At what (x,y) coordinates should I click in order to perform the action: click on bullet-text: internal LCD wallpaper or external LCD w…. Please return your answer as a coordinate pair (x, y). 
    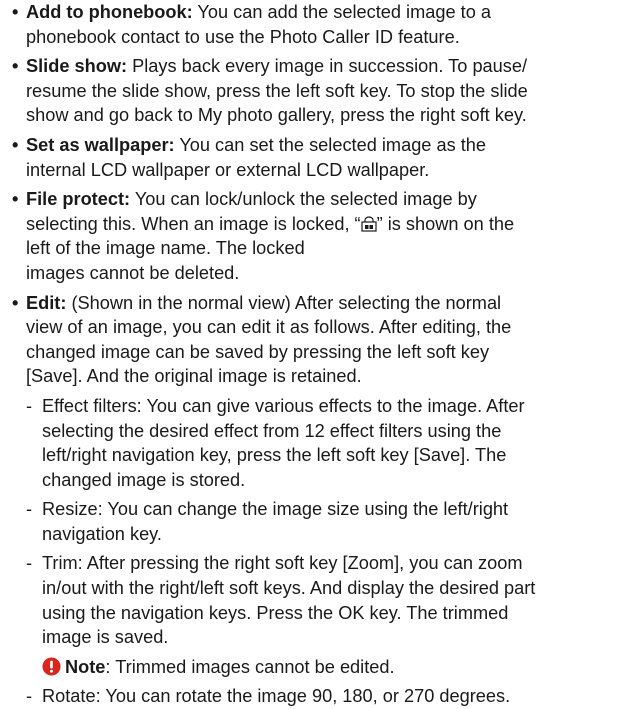
    Looking at the image, I should click on (228, 169).